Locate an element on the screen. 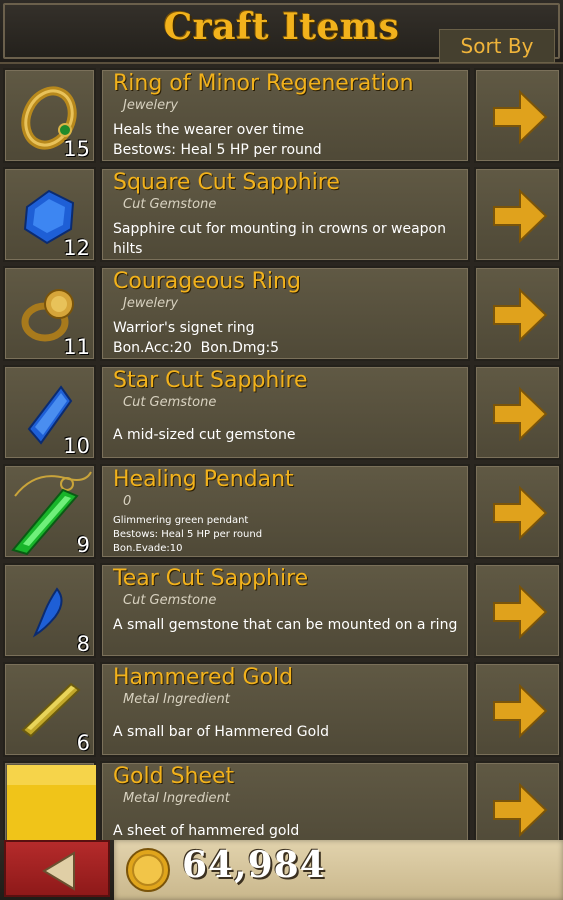 This screenshot has width=563, height=900. item-type: 0 is located at coordinates (127, 501).